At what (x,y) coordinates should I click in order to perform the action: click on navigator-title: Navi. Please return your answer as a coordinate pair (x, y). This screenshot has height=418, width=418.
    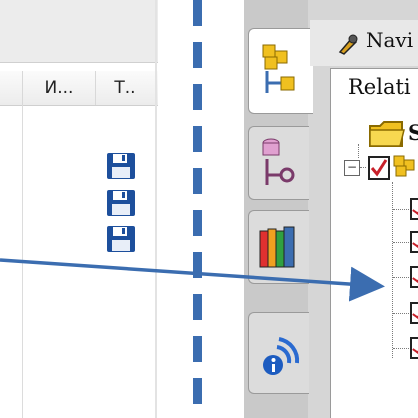
    Looking at the image, I should click on (390, 40).